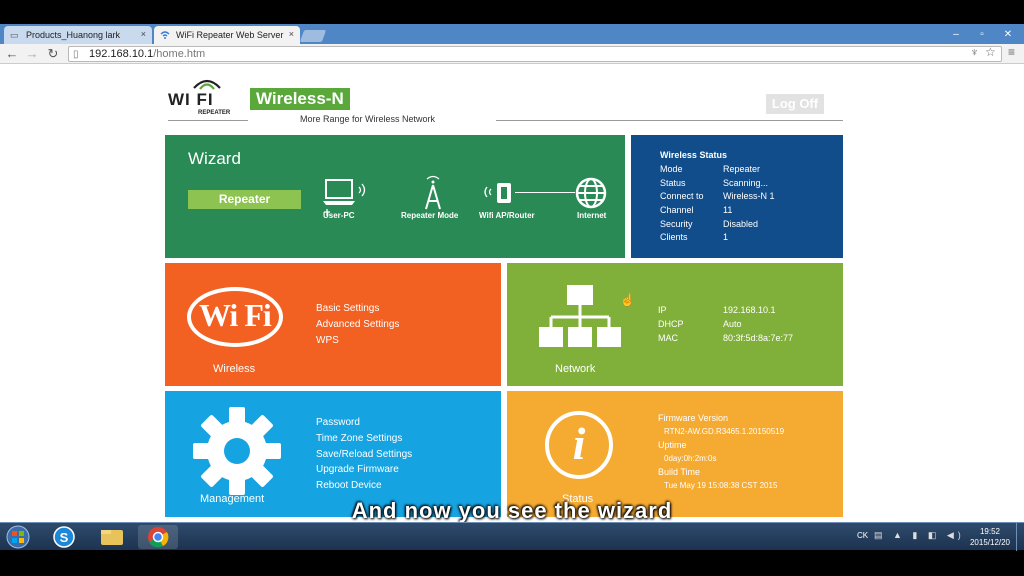  What do you see at coordinates (112, 537) in the screenshot?
I see `file-explorer-icon` at bounding box center [112, 537].